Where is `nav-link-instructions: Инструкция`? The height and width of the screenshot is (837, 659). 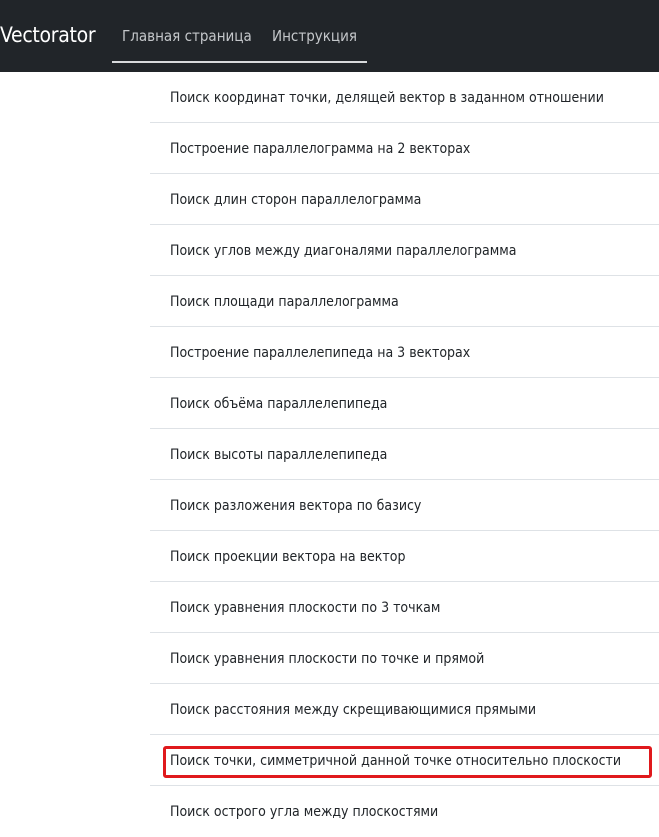
nav-link-instructions: Инструкция is located at coordinates (314, 36).